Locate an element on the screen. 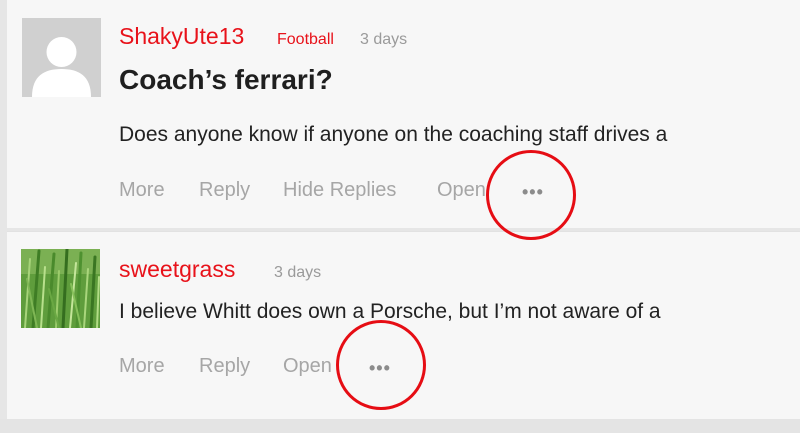  user-silhouette-icon is located at coordinates (61, 57).